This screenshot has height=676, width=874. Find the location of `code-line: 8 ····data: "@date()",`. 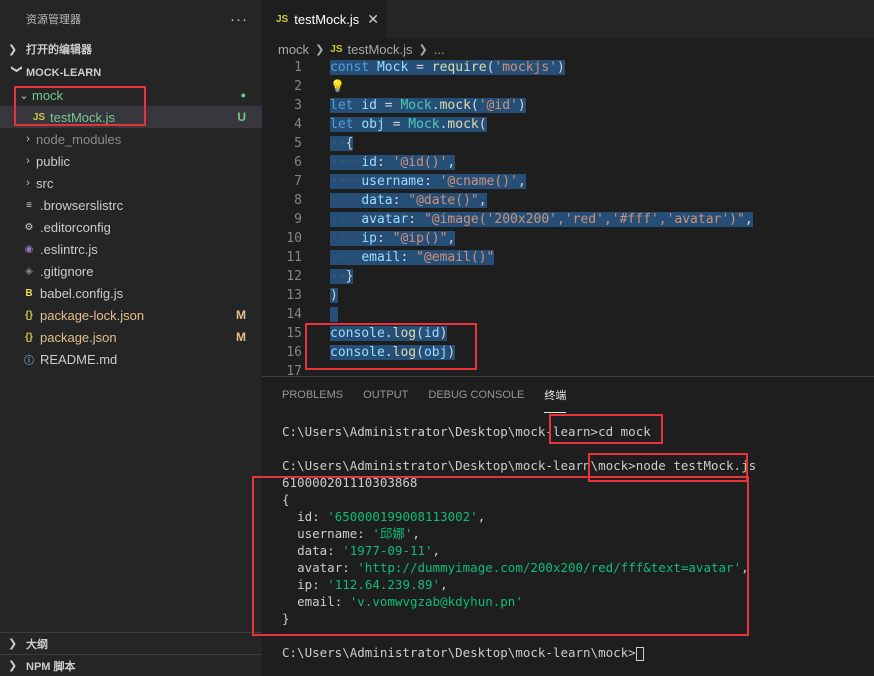

code-line: 8 ····data: "@date()", is located at coordinates (390, 200).